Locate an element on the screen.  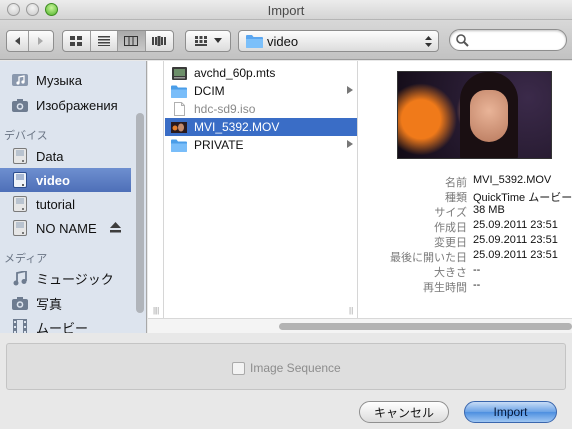
sidebar-item-label: ミュージック is located at coordinates (75, 279).